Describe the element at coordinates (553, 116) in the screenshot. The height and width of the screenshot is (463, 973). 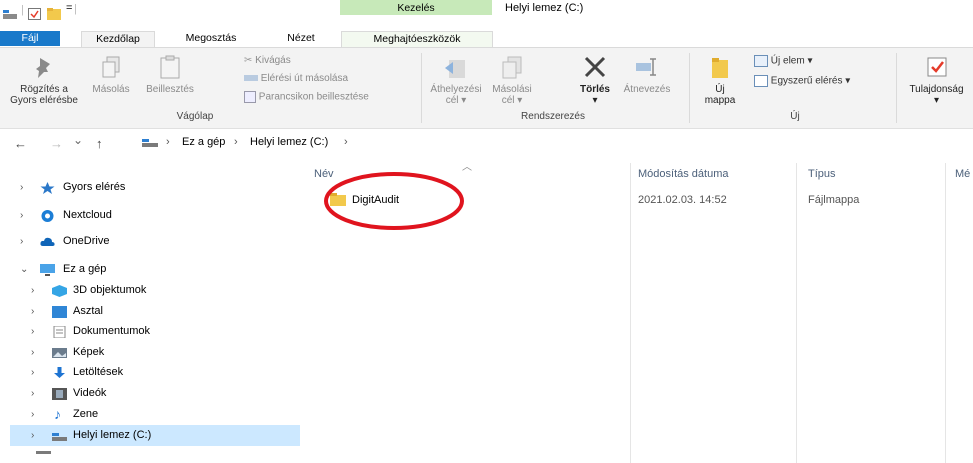
I see `group-label-organize: Rendszerezés` at that location.